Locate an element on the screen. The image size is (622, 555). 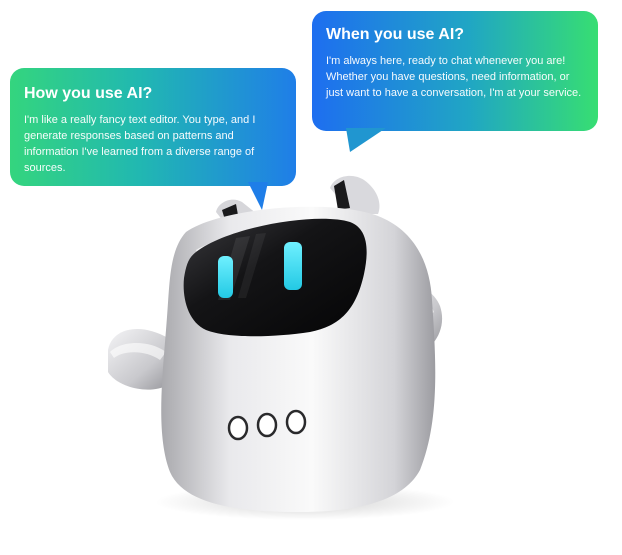
robot-right-eye is located at coordinates (293, 266).